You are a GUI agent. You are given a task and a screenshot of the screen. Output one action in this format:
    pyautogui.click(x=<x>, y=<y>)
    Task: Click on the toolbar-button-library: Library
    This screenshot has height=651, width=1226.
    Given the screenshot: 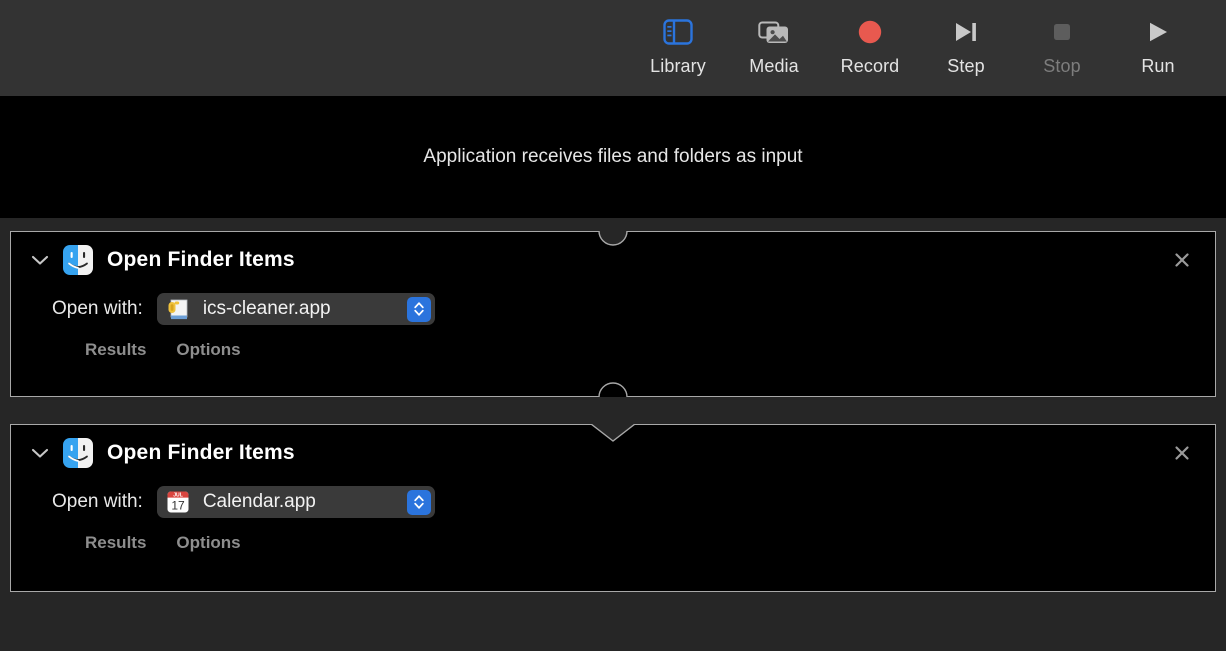 What is the action you would take?
    pyautogui.click(x=678, y=48)
    